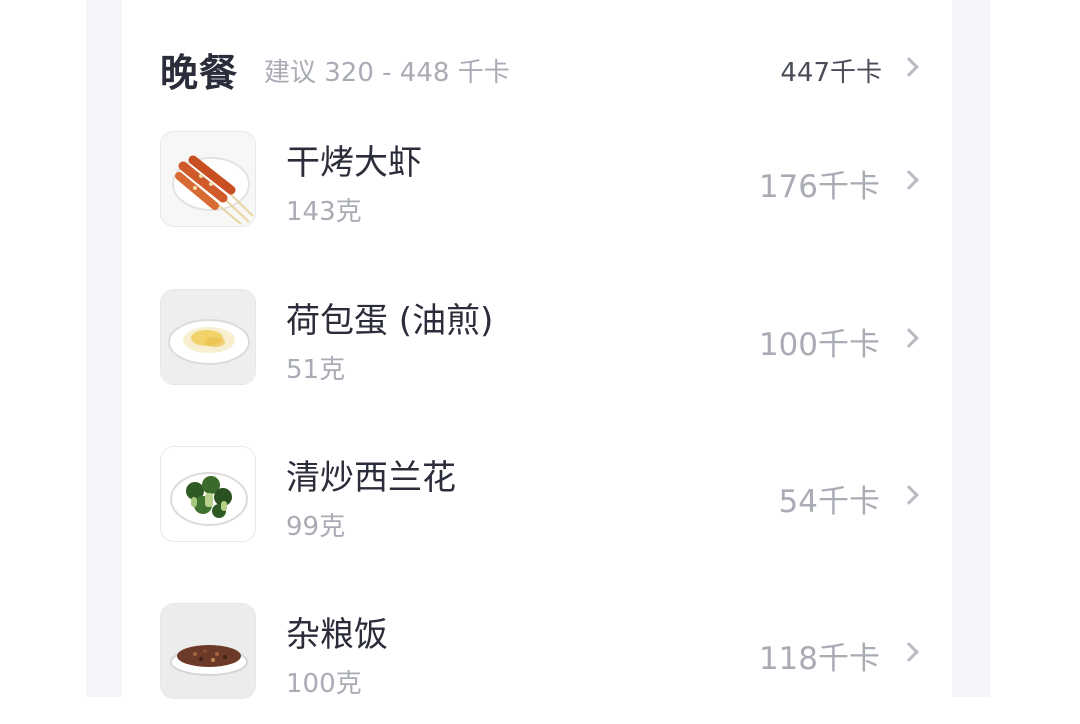 This screenshot has width=1080, height=724. What do you see at coordinates (324, 684) in the screenshot?
I see `food-weight: 100克` at bounding box center [324, 684].